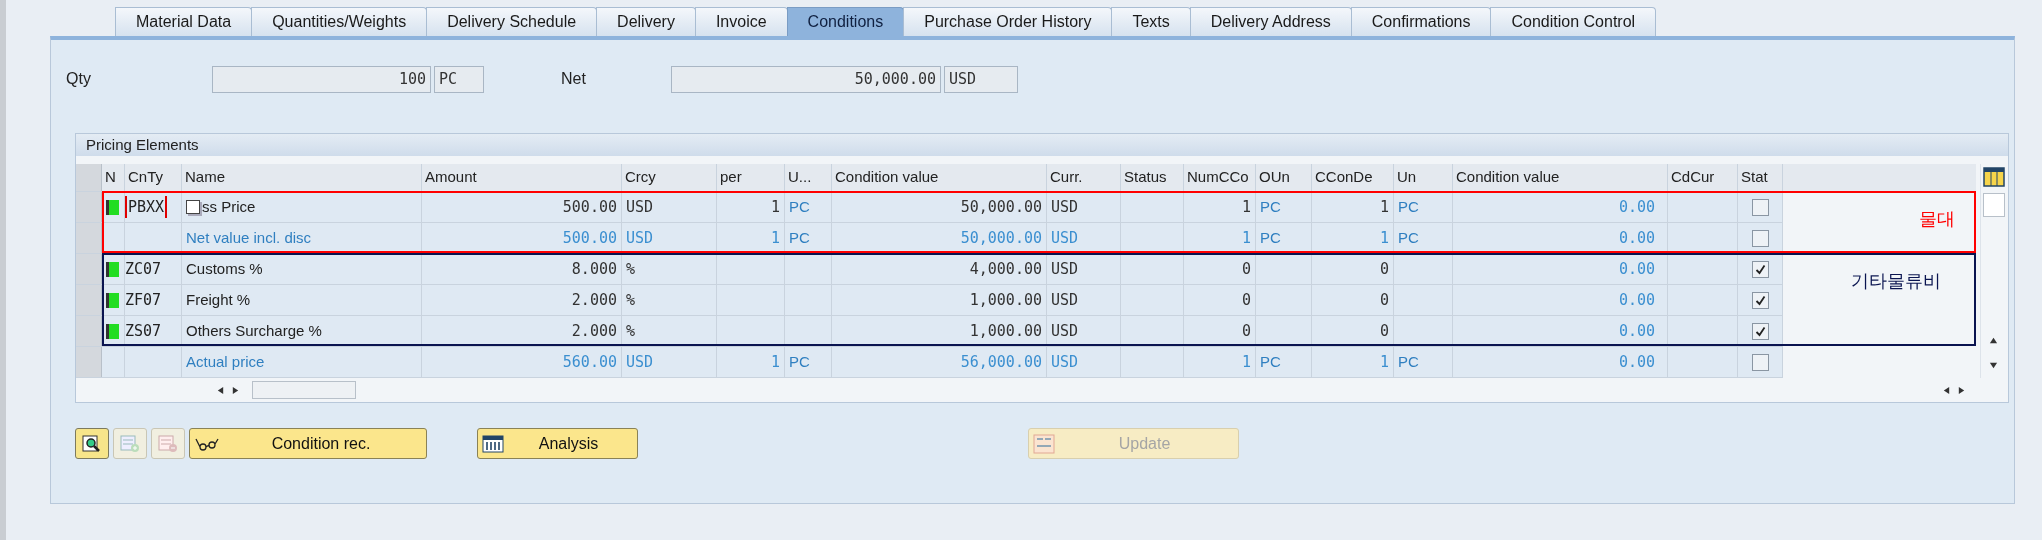 Image resolution: width=2042 pixels, height=540 pixels. I want to click on scroll-up-icon, so click(1993, 340).